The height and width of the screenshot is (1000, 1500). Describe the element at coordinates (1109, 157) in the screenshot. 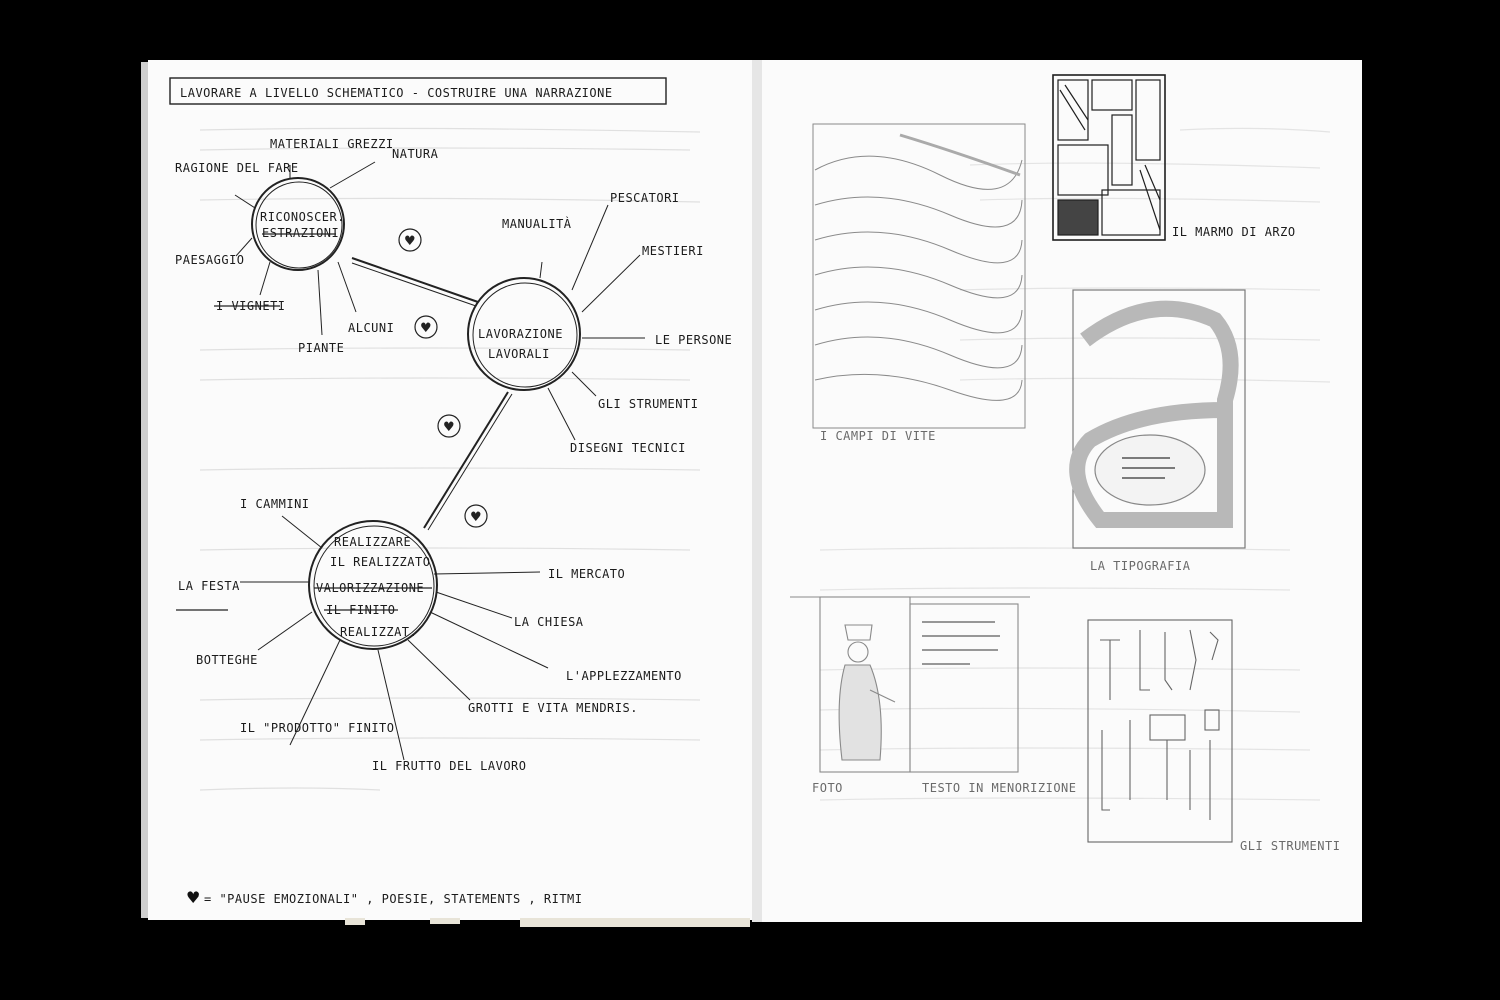

I see `marble-sketch` at that location.